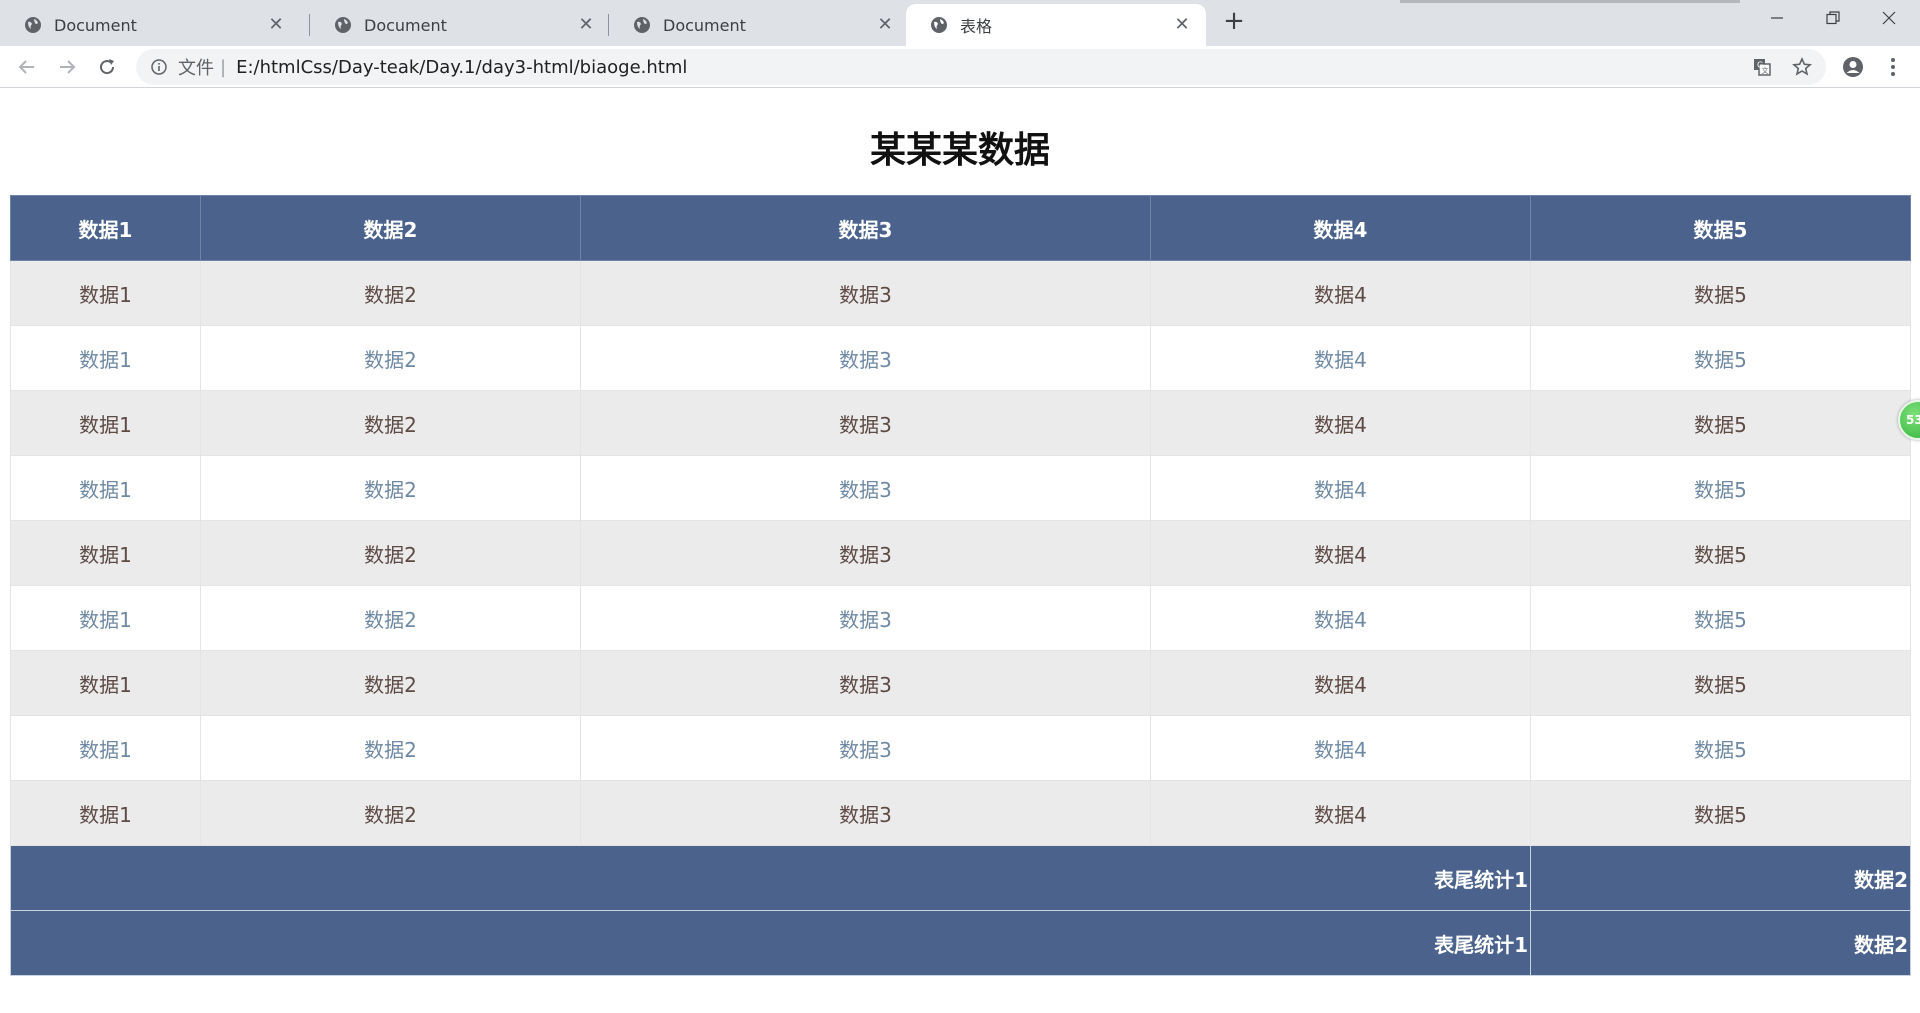 The height and width of the screenshot is (1013, 1920). Describe the element at coordinates (67, 67) in the screenshot. I see `forward-icon` at that location.